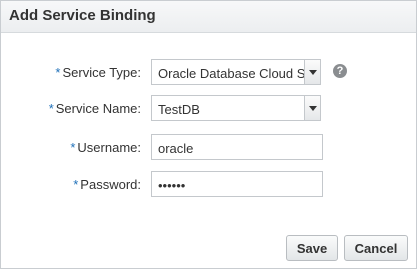 The image size is (417, 269). I want to click on service-name-label-text: Service Name:, so click(98, 108).